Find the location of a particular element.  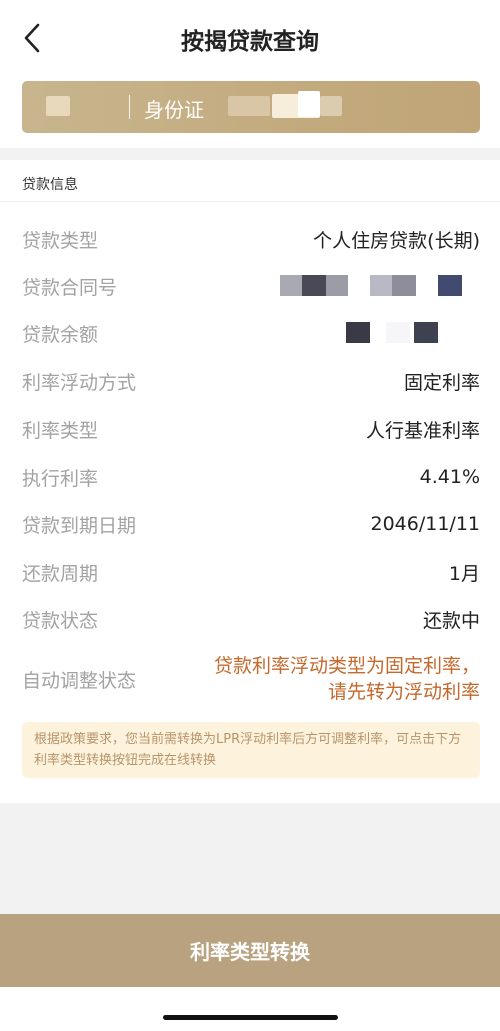

page-title: 按揭贷款查询 is located at coordinates (250, 42).